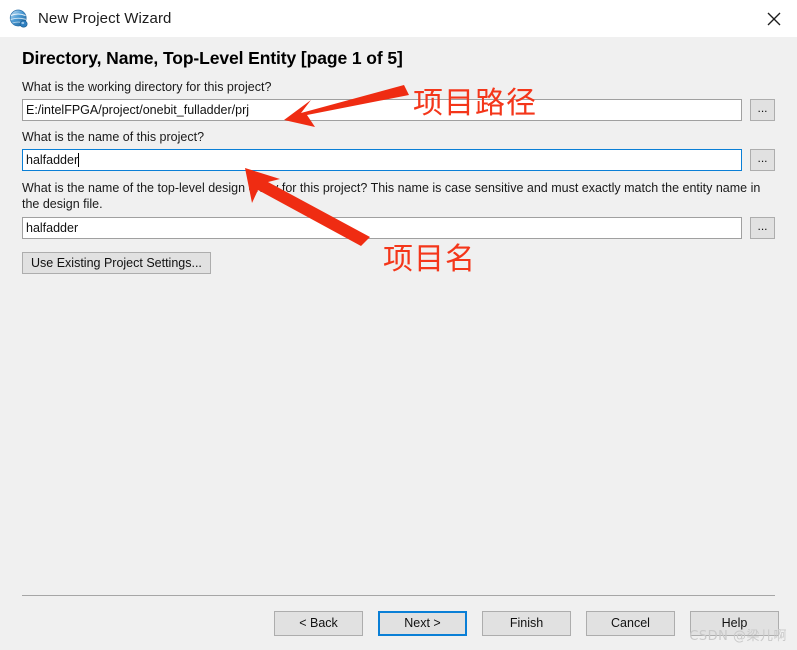 The width and height of the screenshot is (797, 650). Describe the element at coordinates (318, 623) in the screenshot. I see `back-button: < Back` at that location.